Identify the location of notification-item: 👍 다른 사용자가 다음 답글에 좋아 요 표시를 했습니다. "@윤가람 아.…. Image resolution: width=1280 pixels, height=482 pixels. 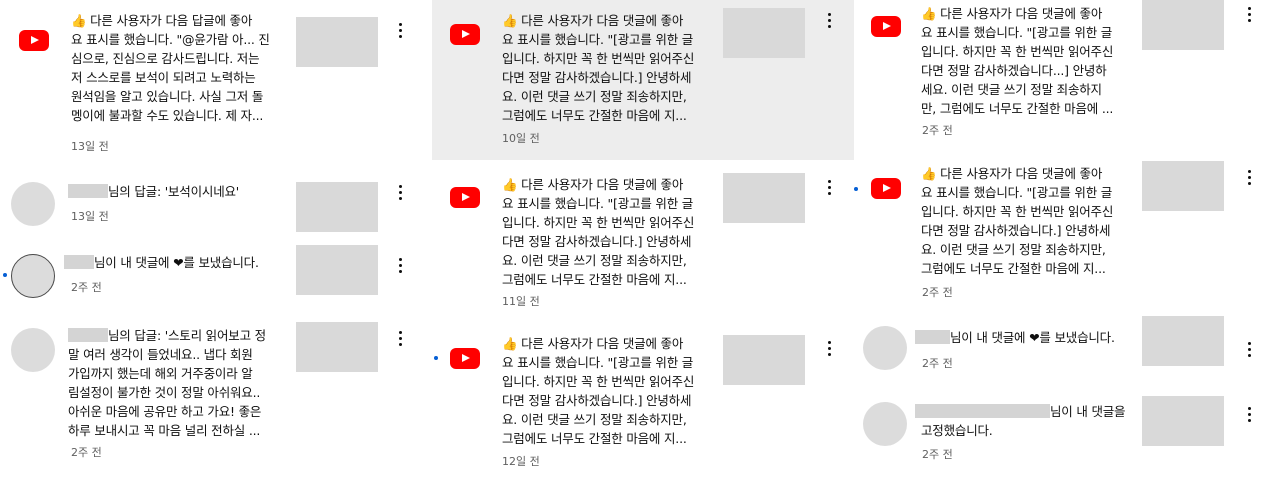
(211, 80).